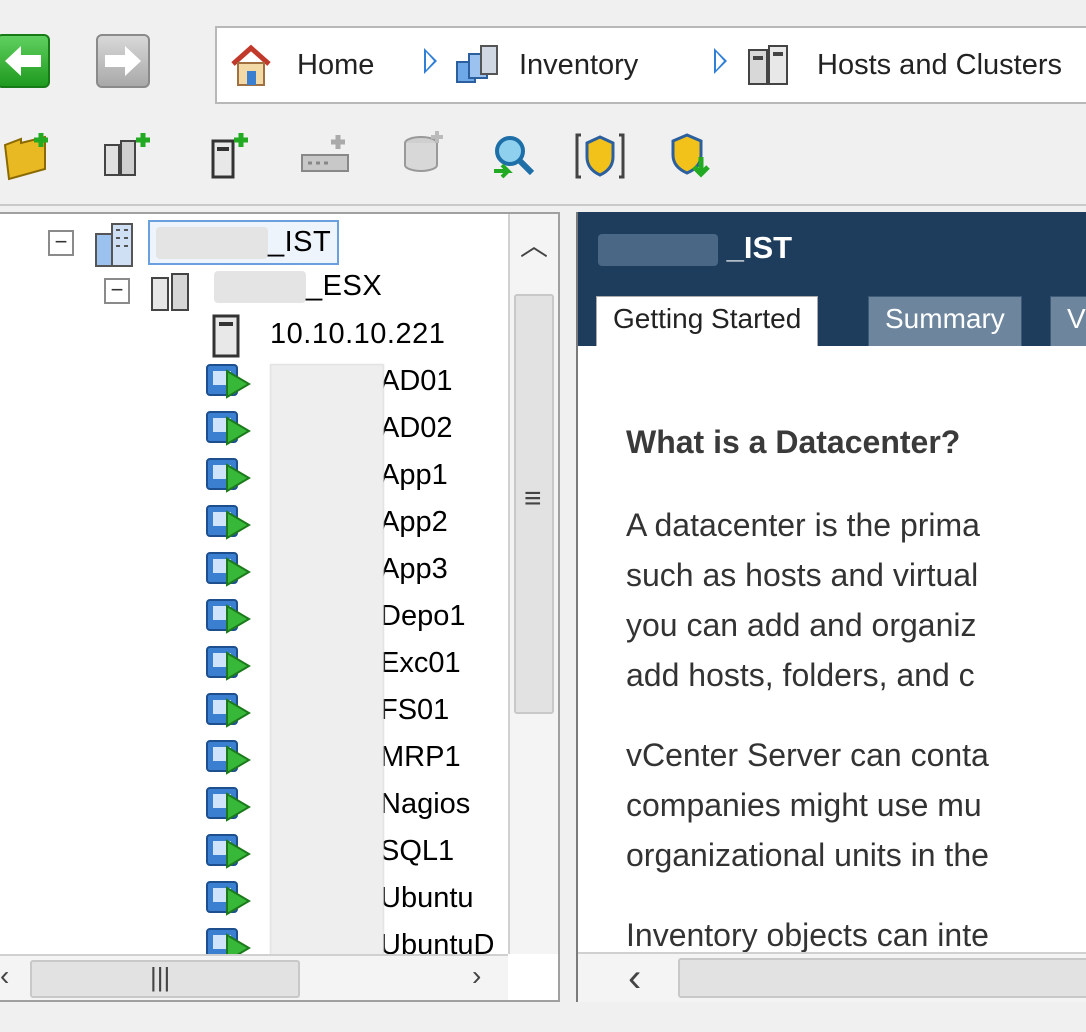 The image size is (1086, 1032). Describe the element at coordinates (579, 64) in the screenshot. I see `breadcrumb-label: Inventory` at that location.